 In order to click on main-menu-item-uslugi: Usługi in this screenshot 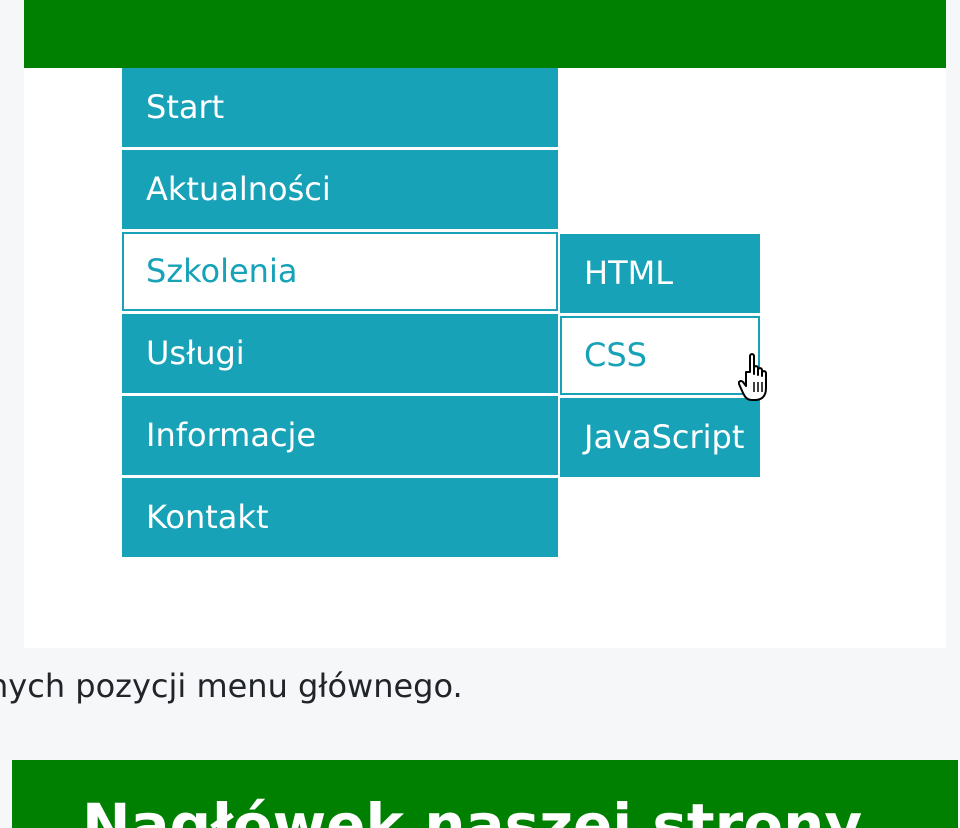, I will do `click(340, 353)`.